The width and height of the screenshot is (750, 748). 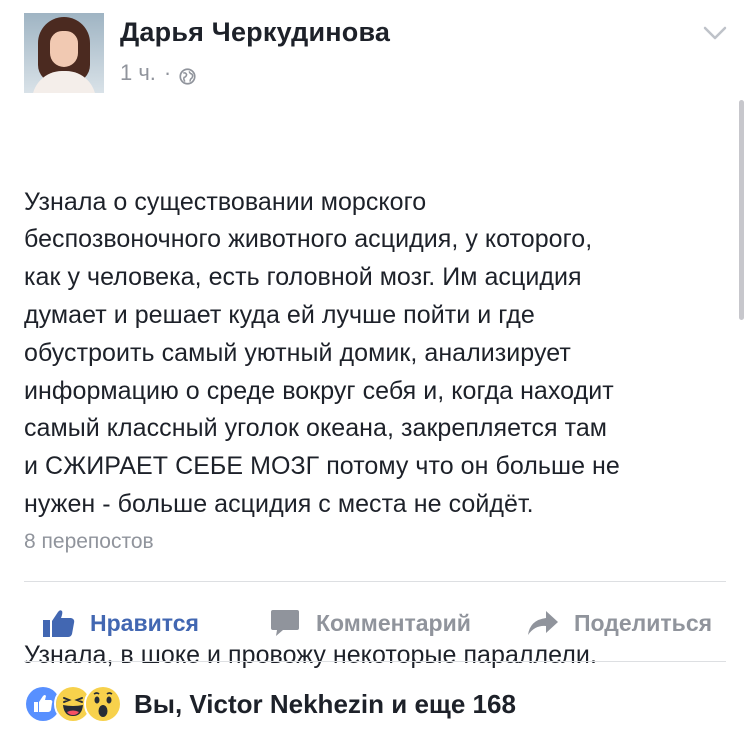 What do you see at coordinates (741, 210) in the screenshot?
I see `scrollbar` at bounding box center [741, 210].